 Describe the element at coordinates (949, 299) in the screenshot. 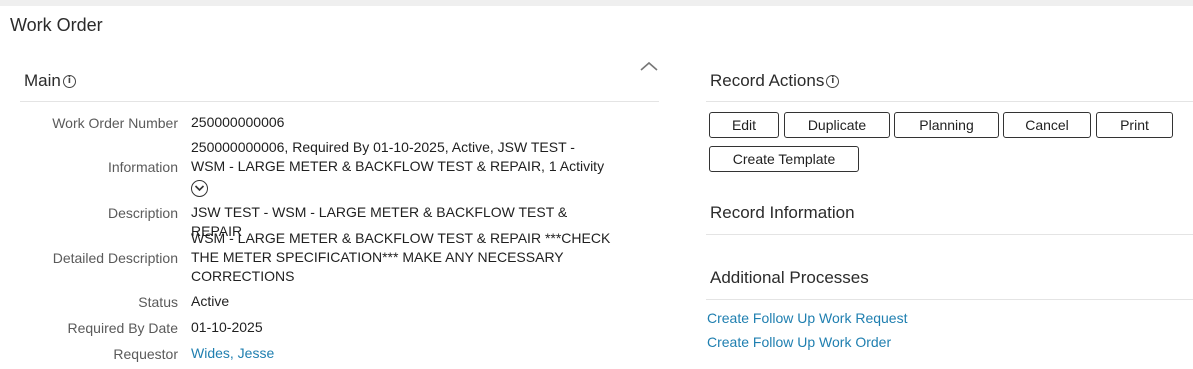

I see `additional-processes-divider` at that location.